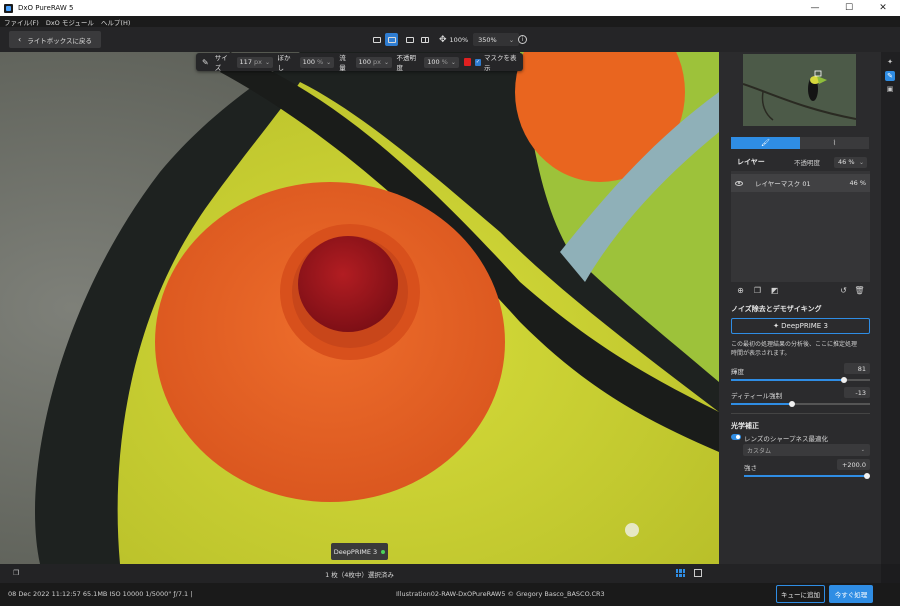  I want to click on grid-view-icon, so click(680, 573).